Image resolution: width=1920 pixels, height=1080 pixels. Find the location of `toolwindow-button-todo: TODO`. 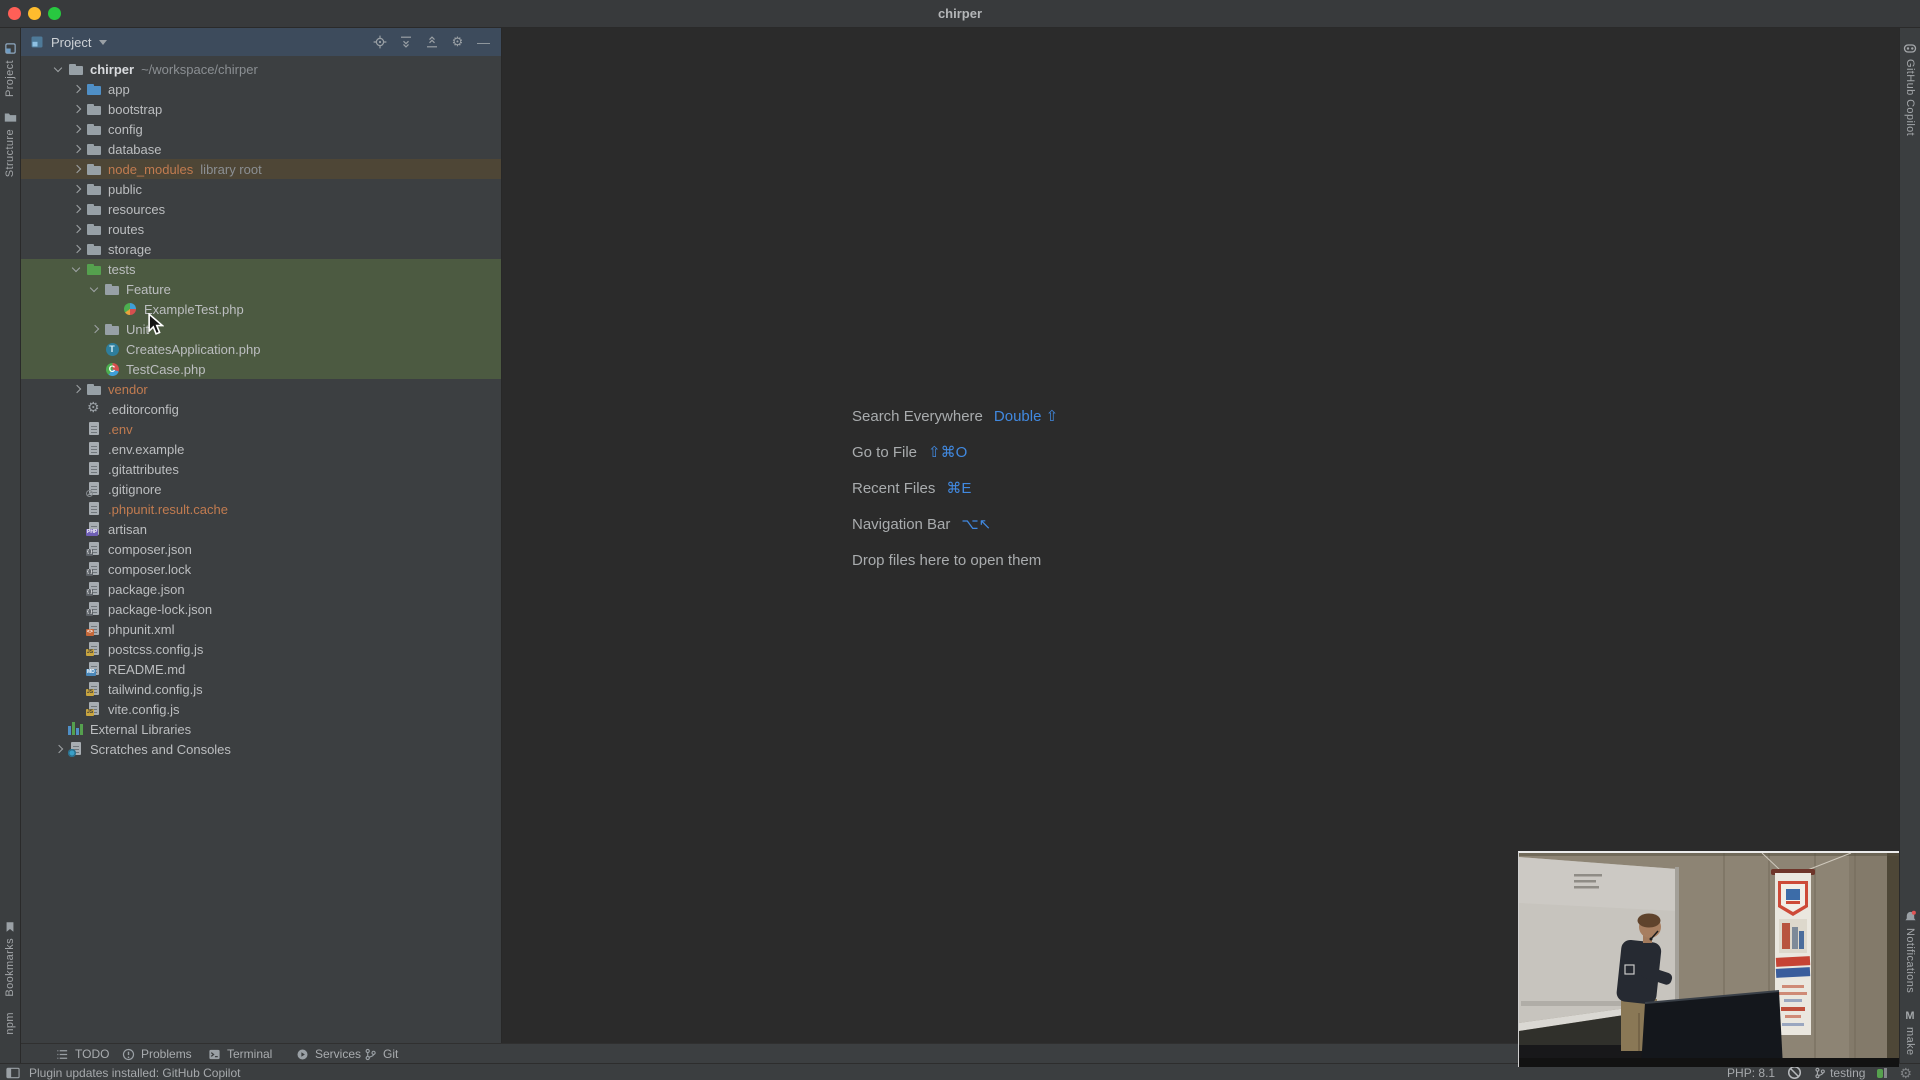

toolwindow-button-todo: TODO is located at coordinates (82, 1054).